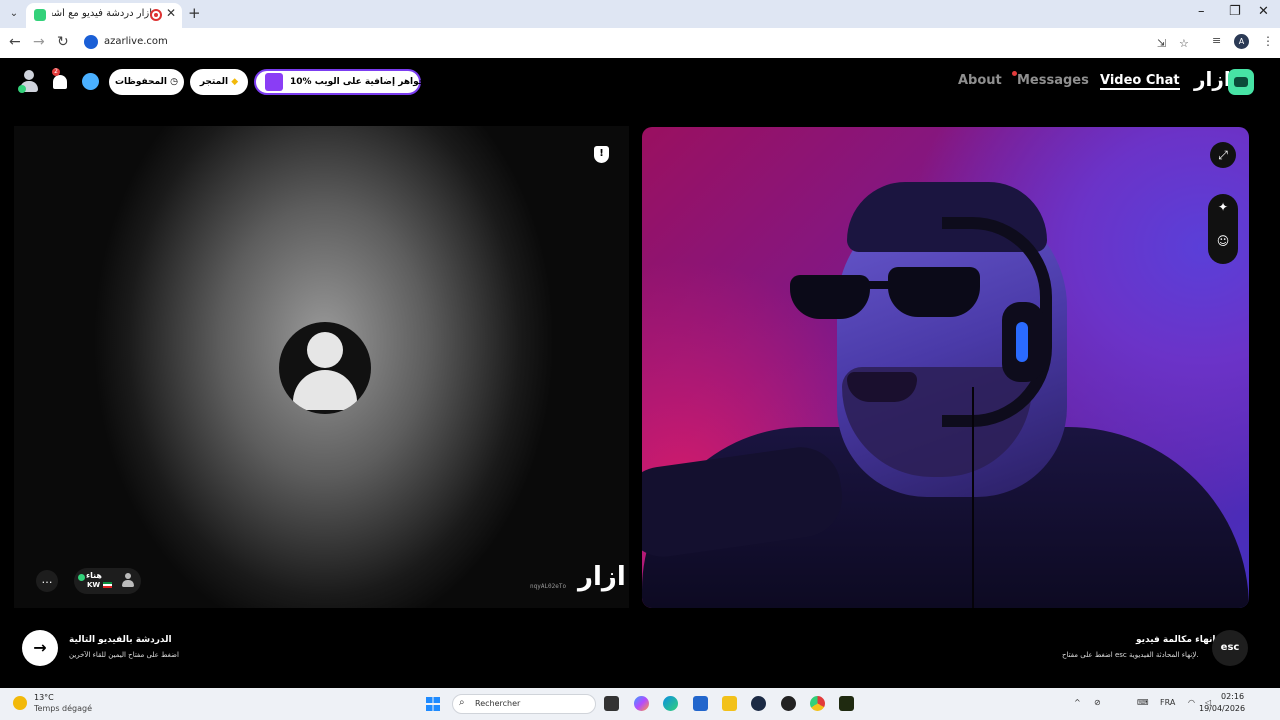 This screenshot has height=720, width=1280. Describe the element at coordinates (1223, 155) in the screenshot. I see `expand-icon: ⤢` at that location.